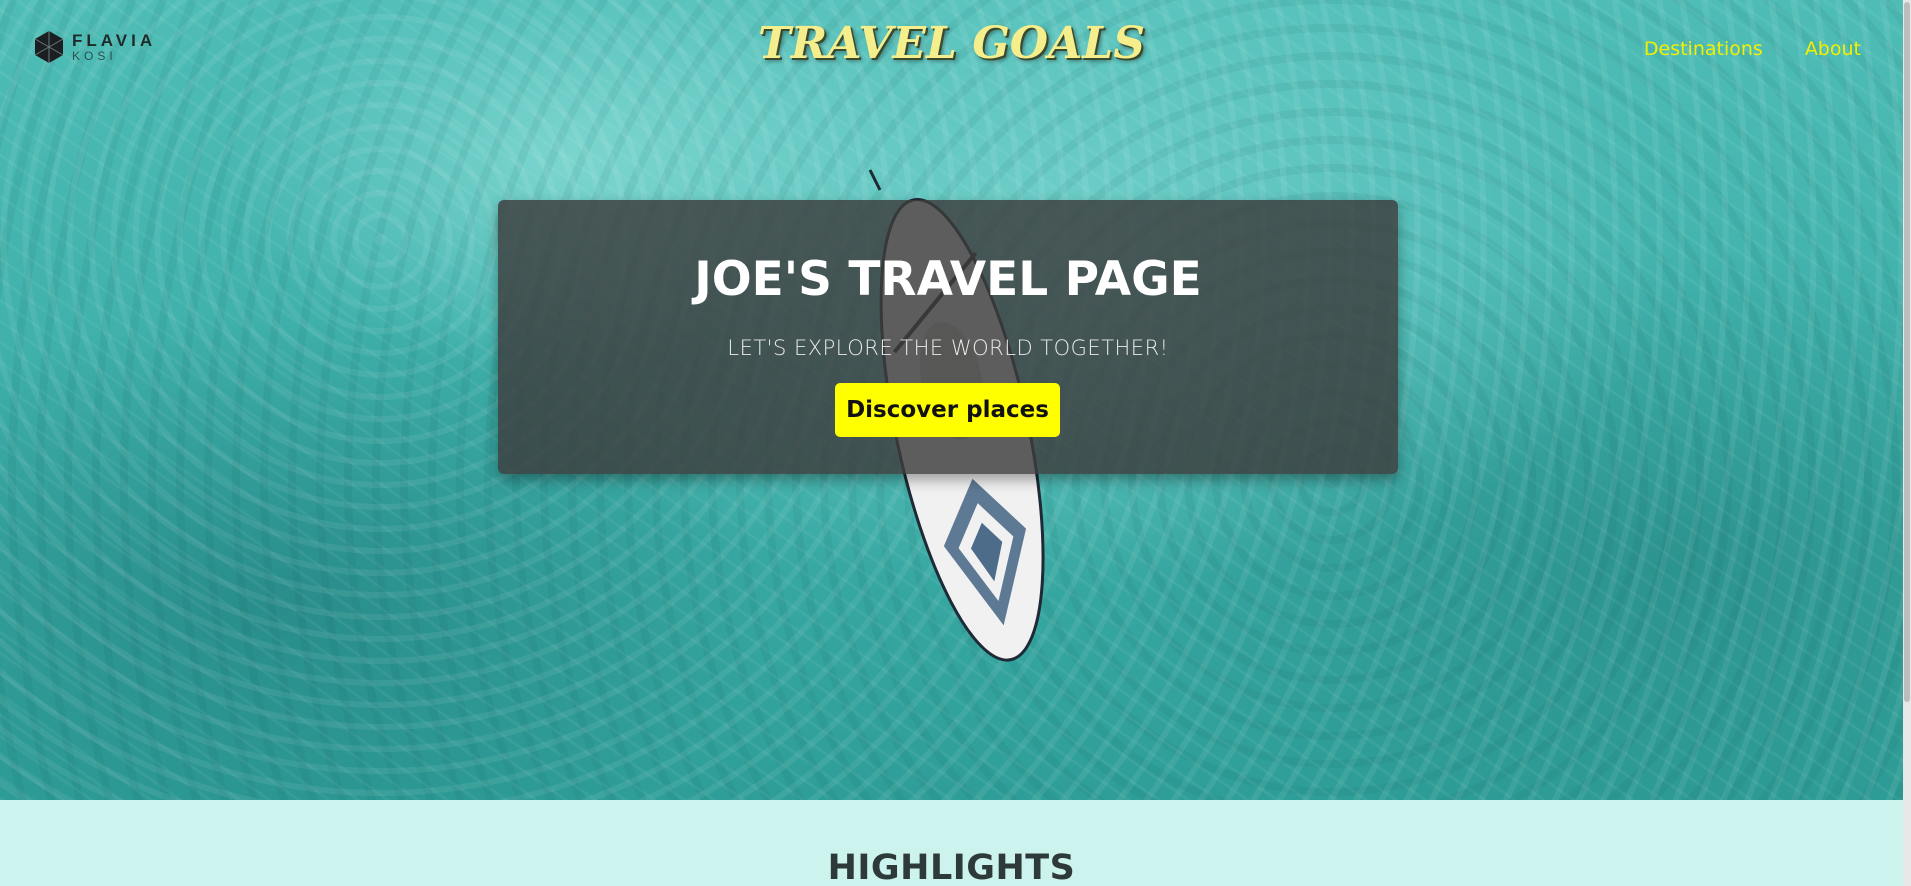 The image size is (1911, 886). I want to click on hero-heading: JOE'S TRAVEL PAGE, so click(948, 279).